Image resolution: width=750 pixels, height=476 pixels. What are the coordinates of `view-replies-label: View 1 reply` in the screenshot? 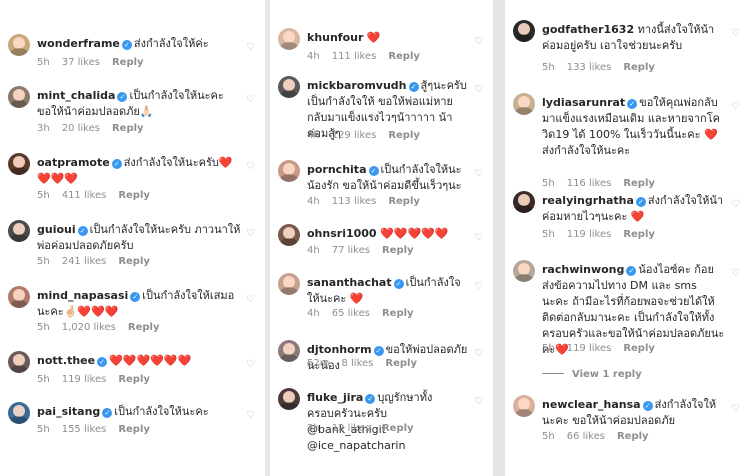 It's located at (607, 374).